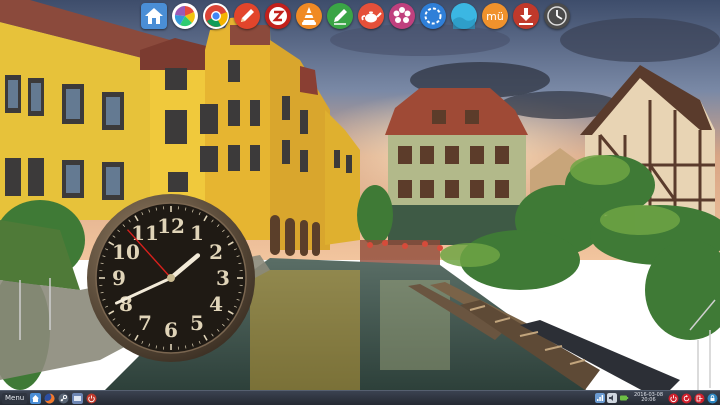 The width and height of the screenshot is (720, 405). Describe the element at coordinates (599, 398) in the screenshot. I see `network-icon` at that location.